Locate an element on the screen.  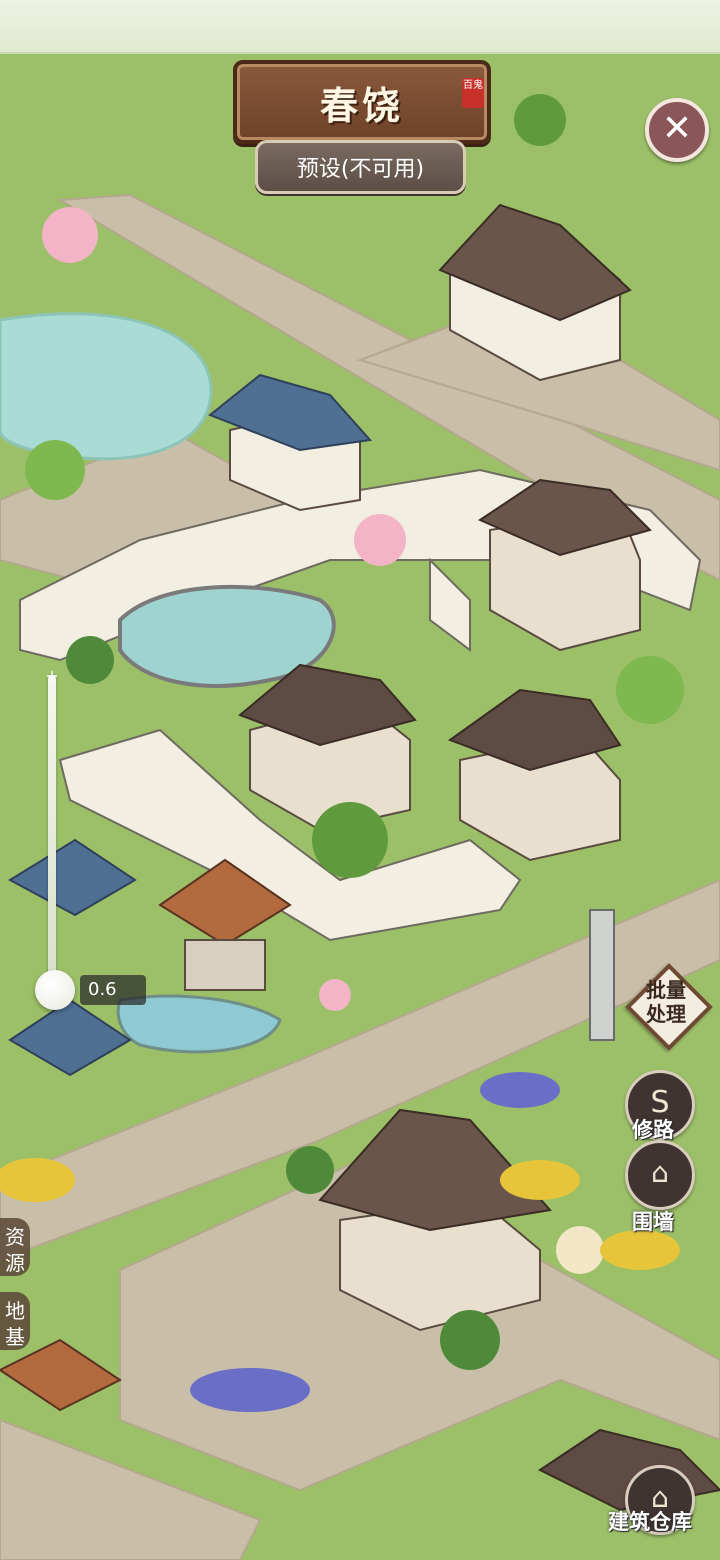
road-label: 修路 is located at coordinates (653, 1130).